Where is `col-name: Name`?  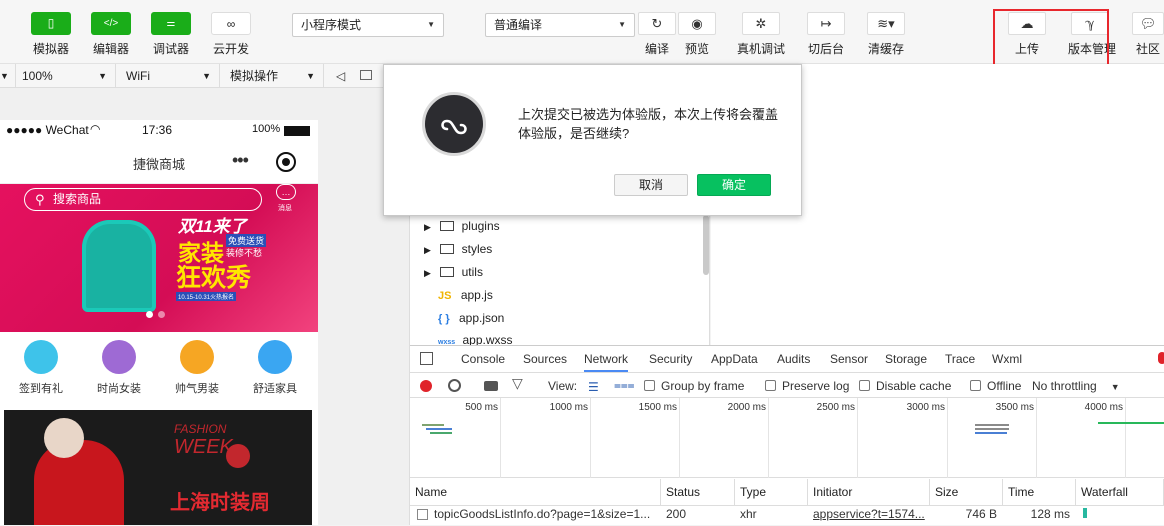 col-name: Name is located at coordinates (535, 492).